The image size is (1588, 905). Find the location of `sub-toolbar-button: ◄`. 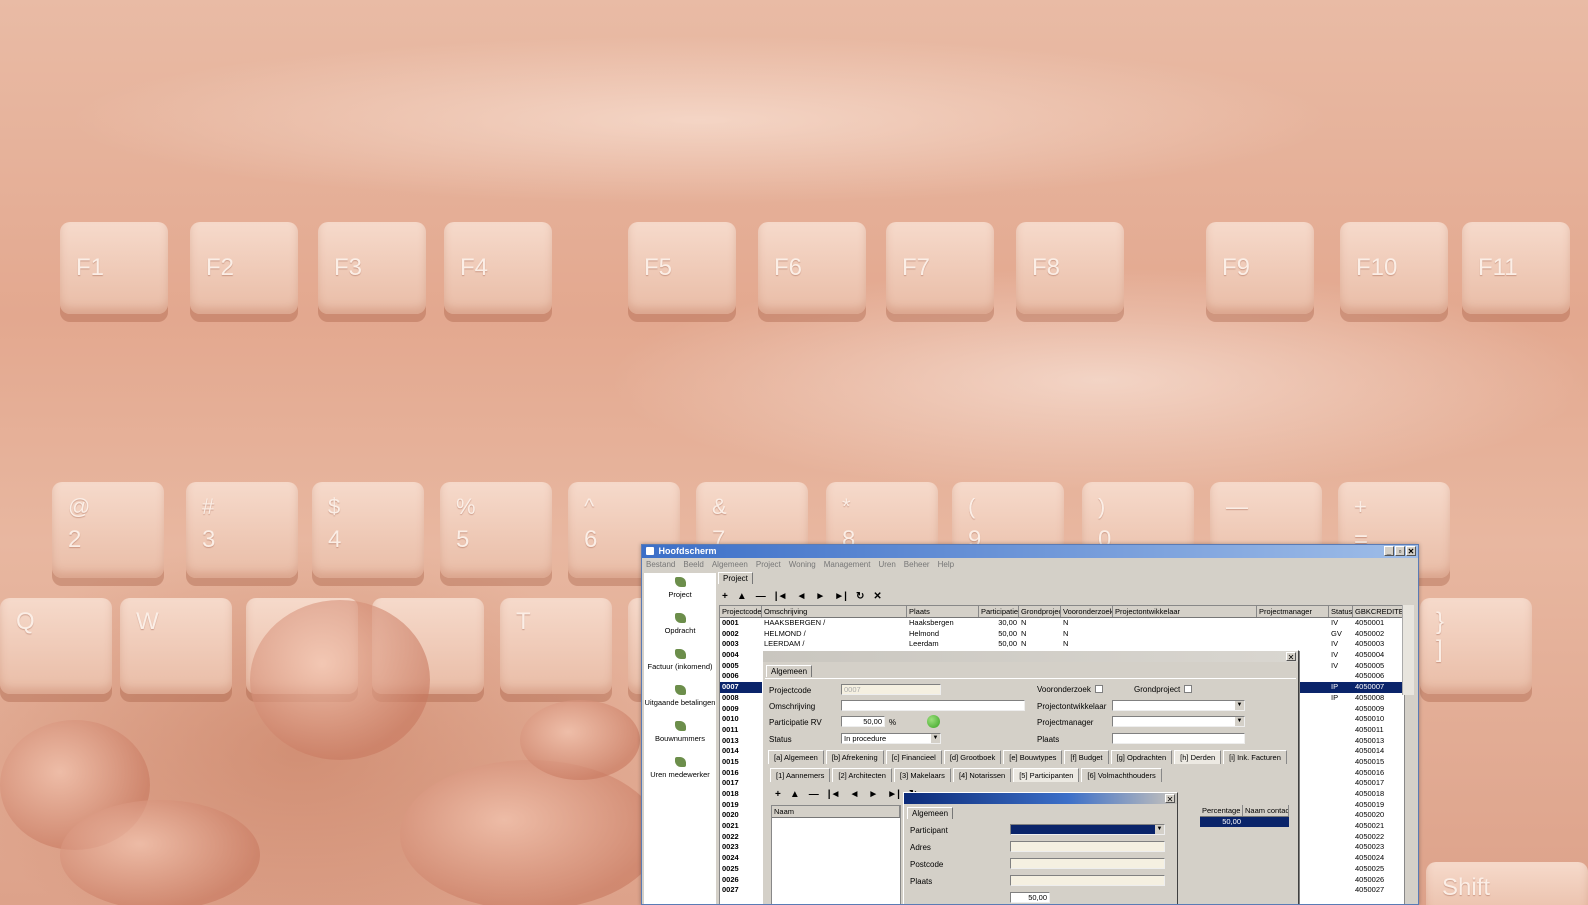

sub-toolbar-button: ◄ is located at coordinates (854, 794).